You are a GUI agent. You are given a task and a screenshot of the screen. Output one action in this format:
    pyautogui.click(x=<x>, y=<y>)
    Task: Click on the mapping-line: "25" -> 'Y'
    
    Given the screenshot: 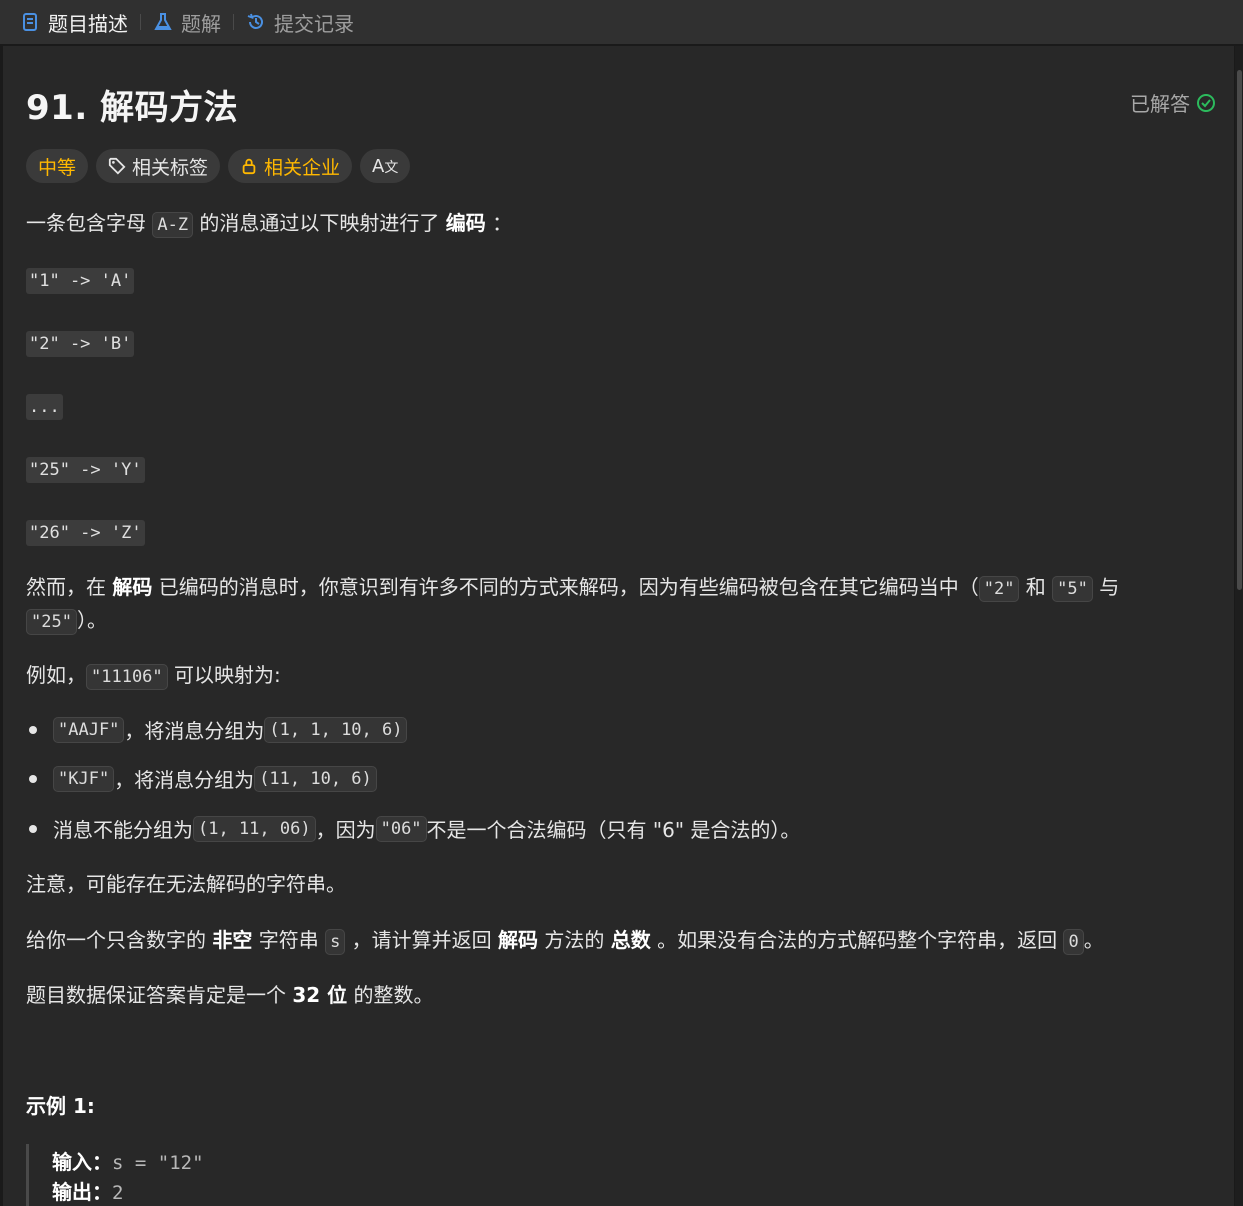 What is the action you would take?
    pyautogui.click(x=85, y=470)
    